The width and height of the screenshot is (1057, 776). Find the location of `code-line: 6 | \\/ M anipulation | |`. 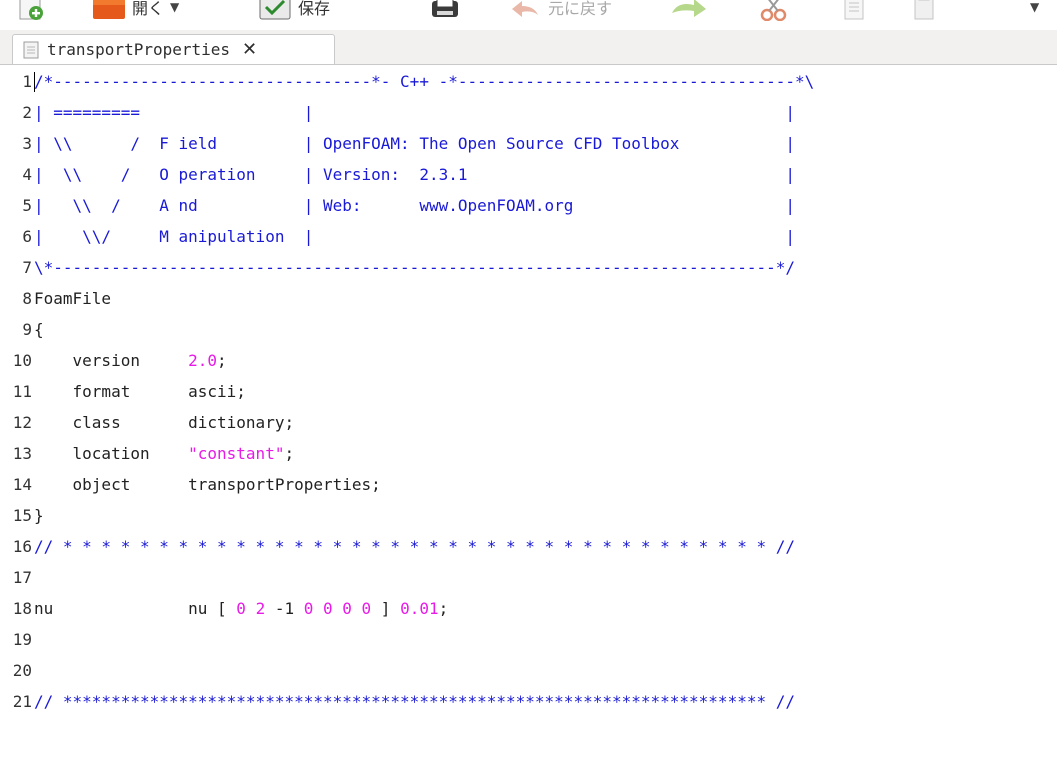

code-line: 6 | \\/ M anipulation | | is located at coordinates (528, 236).